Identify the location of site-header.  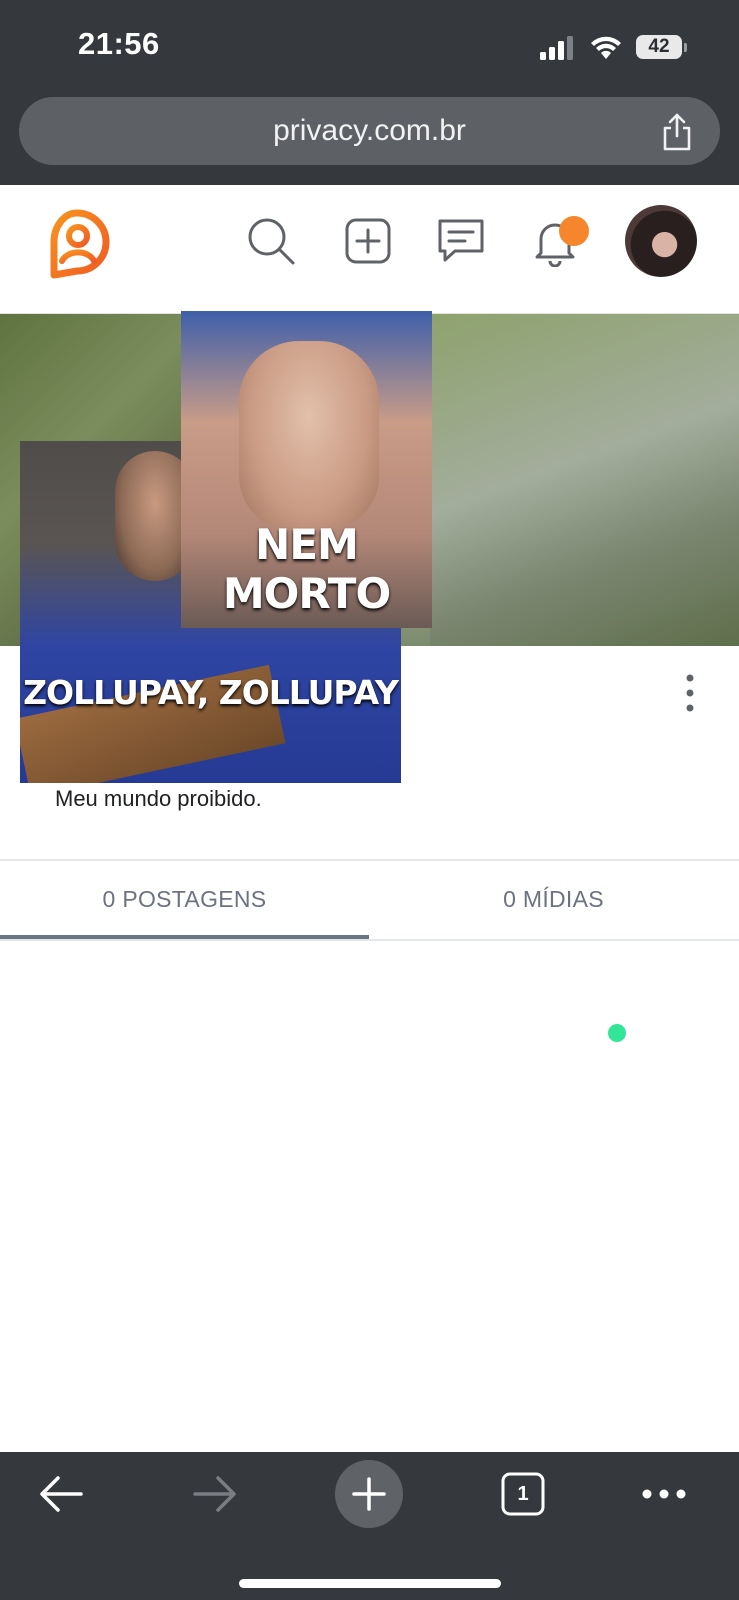
(369, 249).